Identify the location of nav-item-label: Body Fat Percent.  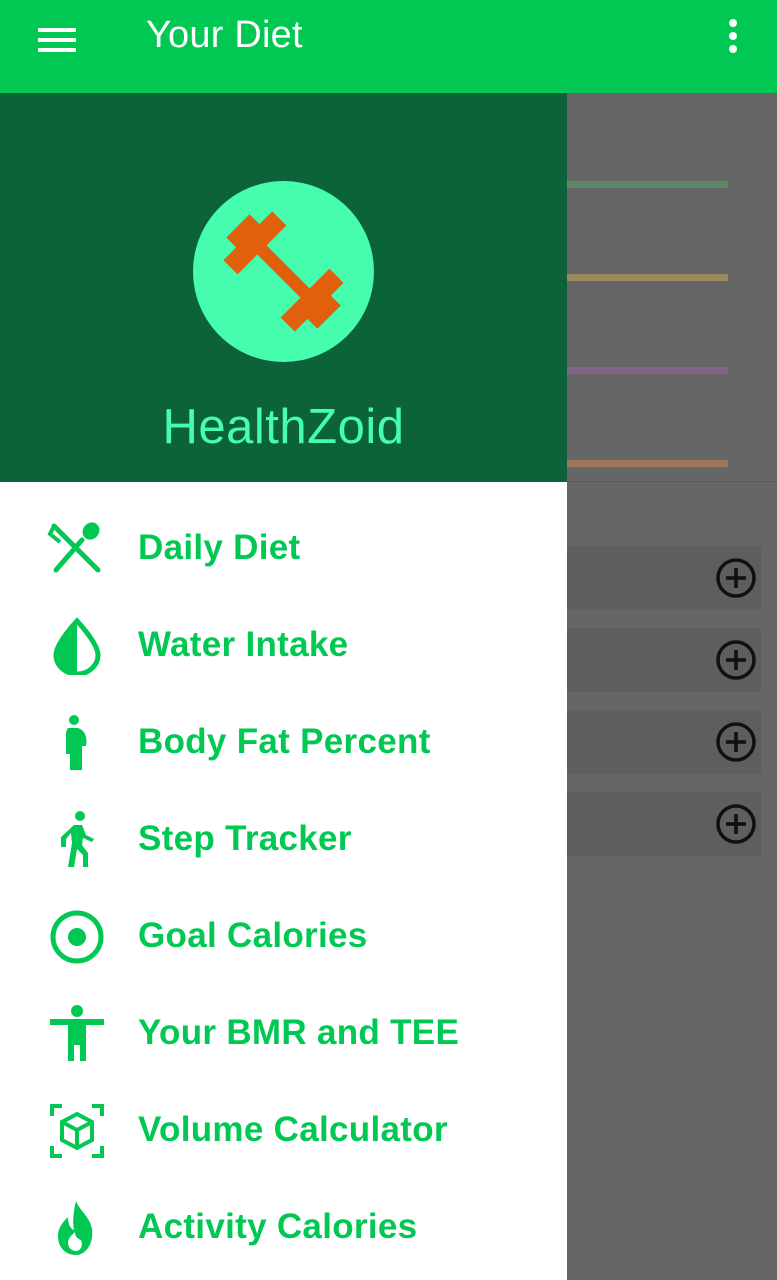
(284, 741).